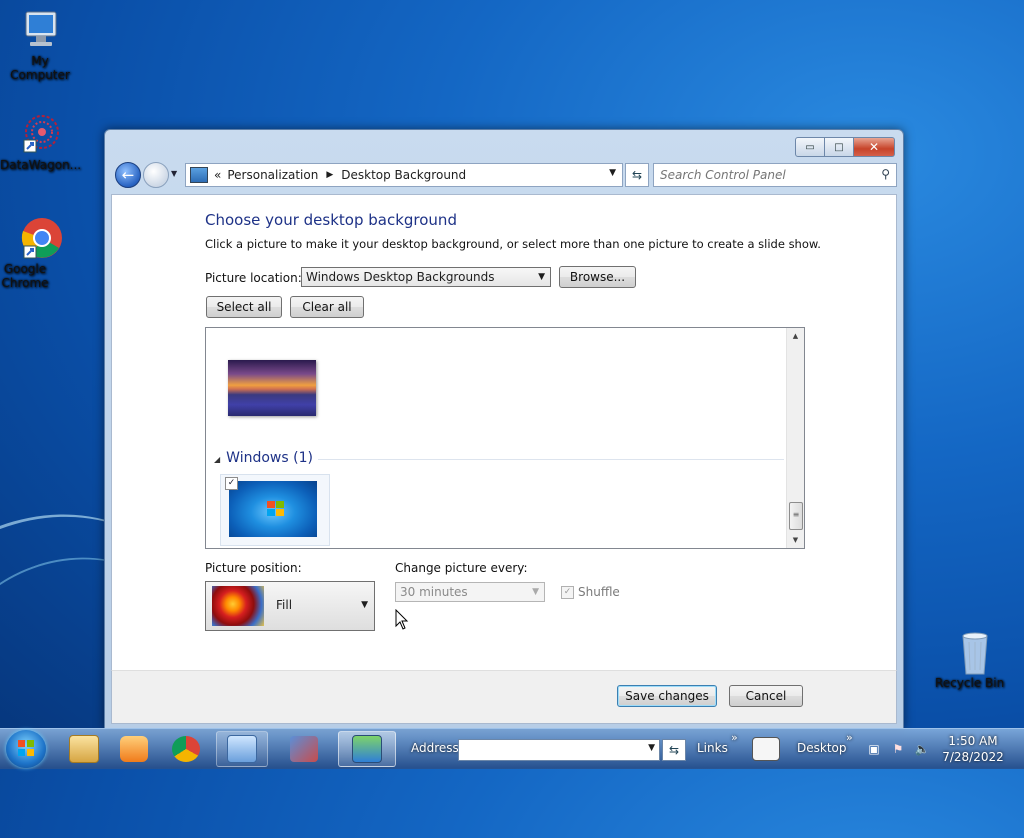 The height and width of the screenshot is (838, 1024). Describe the element at coordinates (253, 568) in the screenshot. I see `picture-position-label: Picture position:` at that location.